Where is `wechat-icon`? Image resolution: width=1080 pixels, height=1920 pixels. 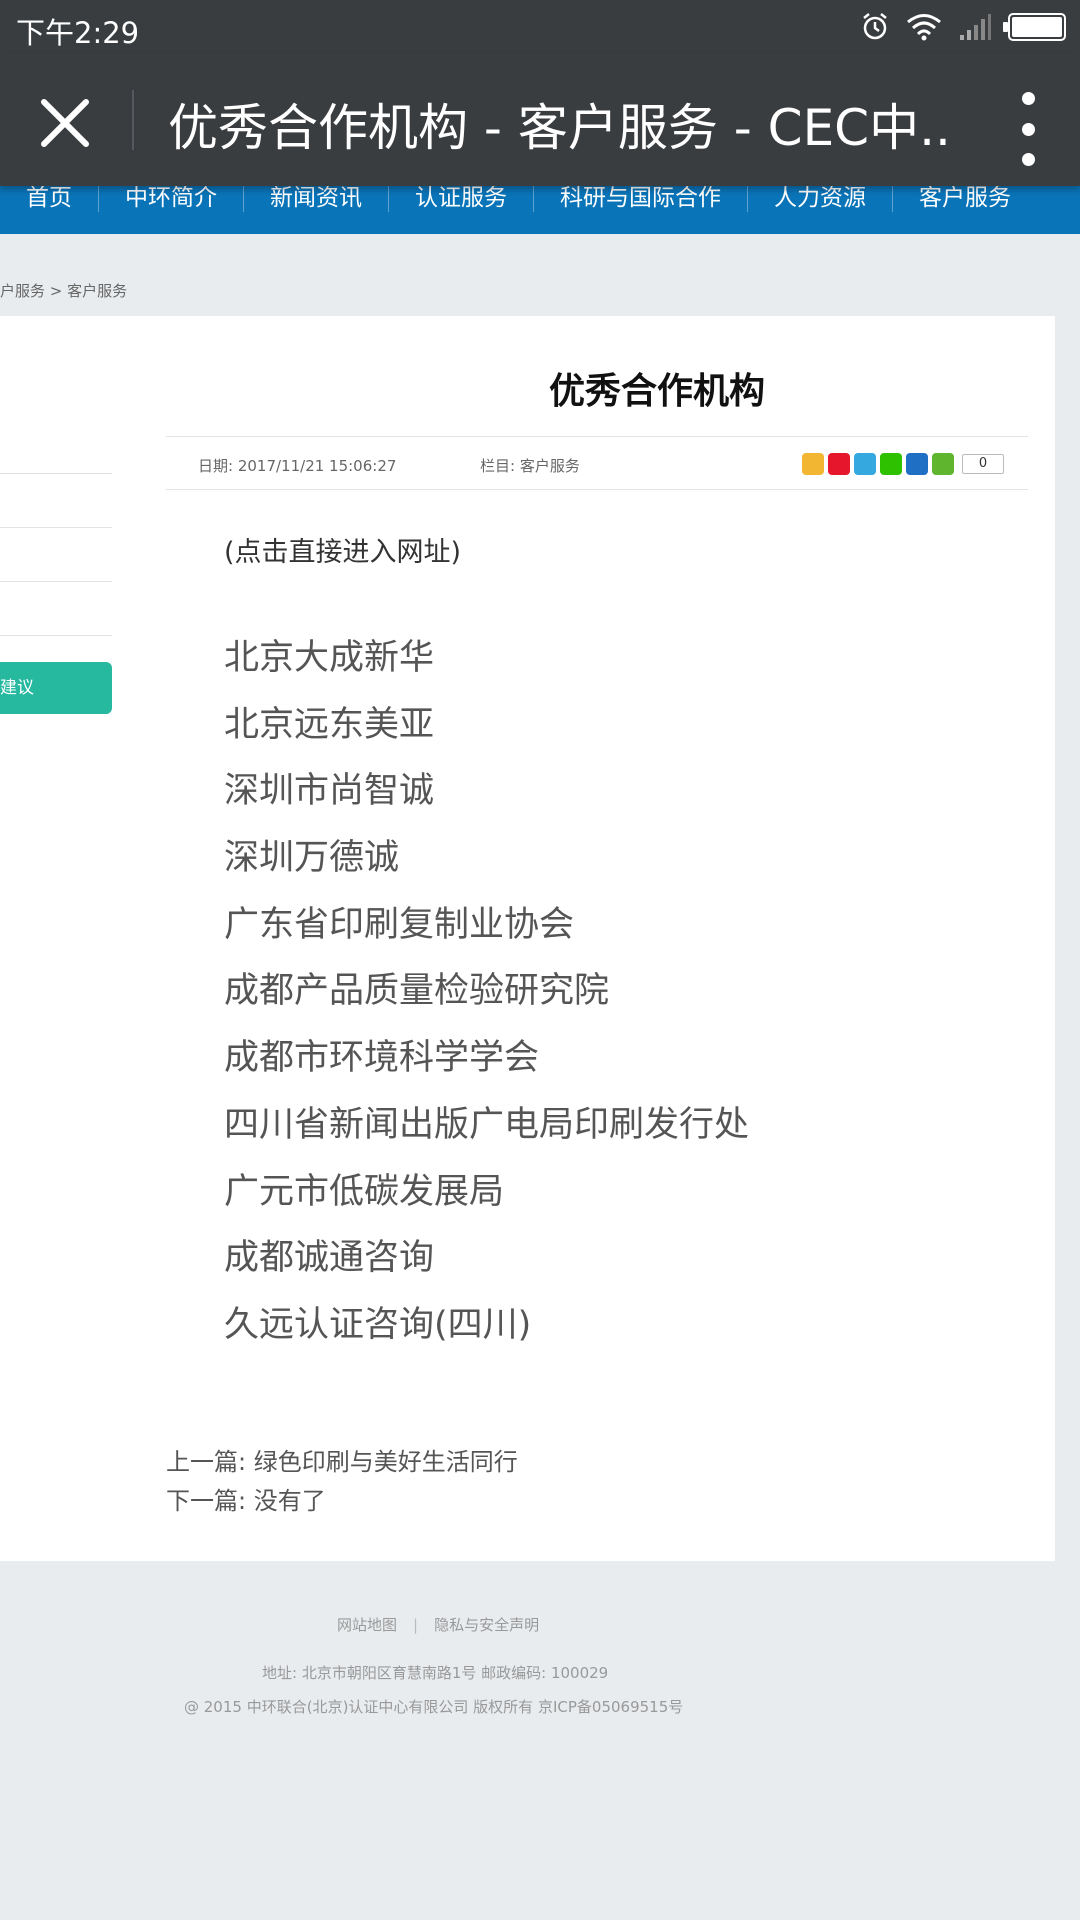 wechat-icon is located at coordinates (891, 464).